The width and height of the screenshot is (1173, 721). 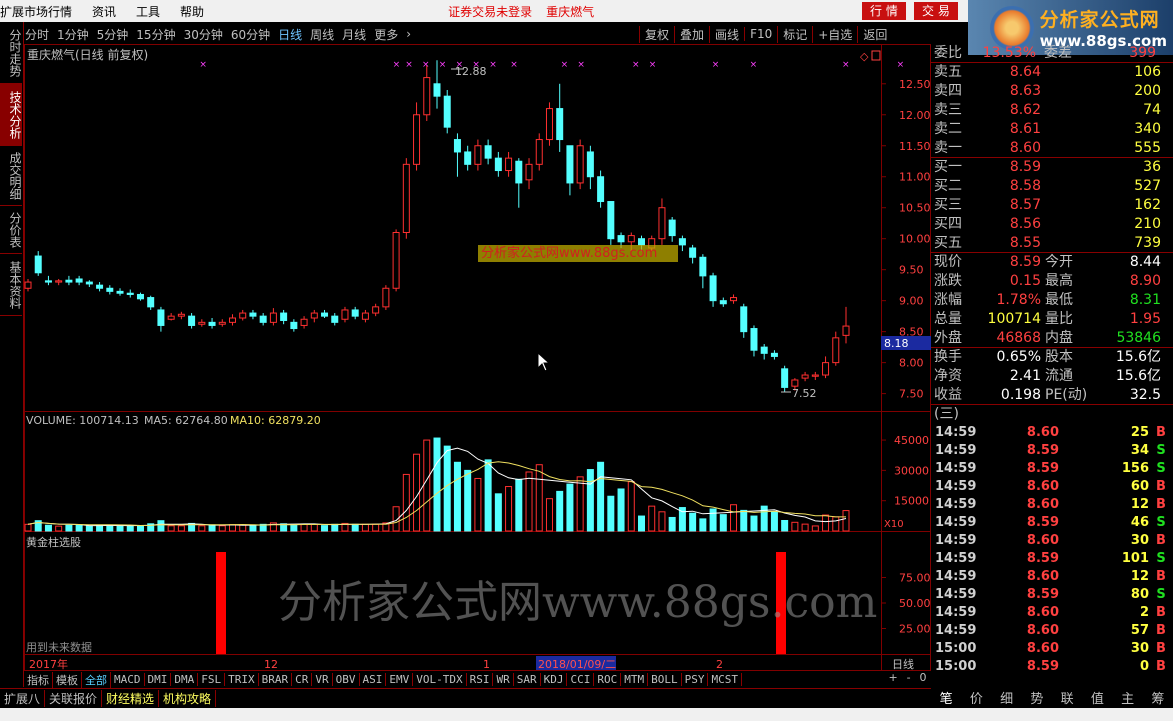 I want to click on ask-price: 8.60, so click(x=1008, y=148).